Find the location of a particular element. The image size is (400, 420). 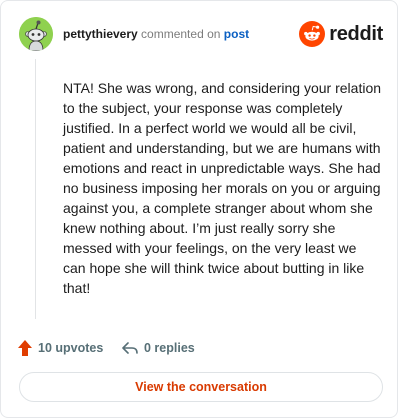

reddit-logo: reddit is located at coordinates (341, 34).